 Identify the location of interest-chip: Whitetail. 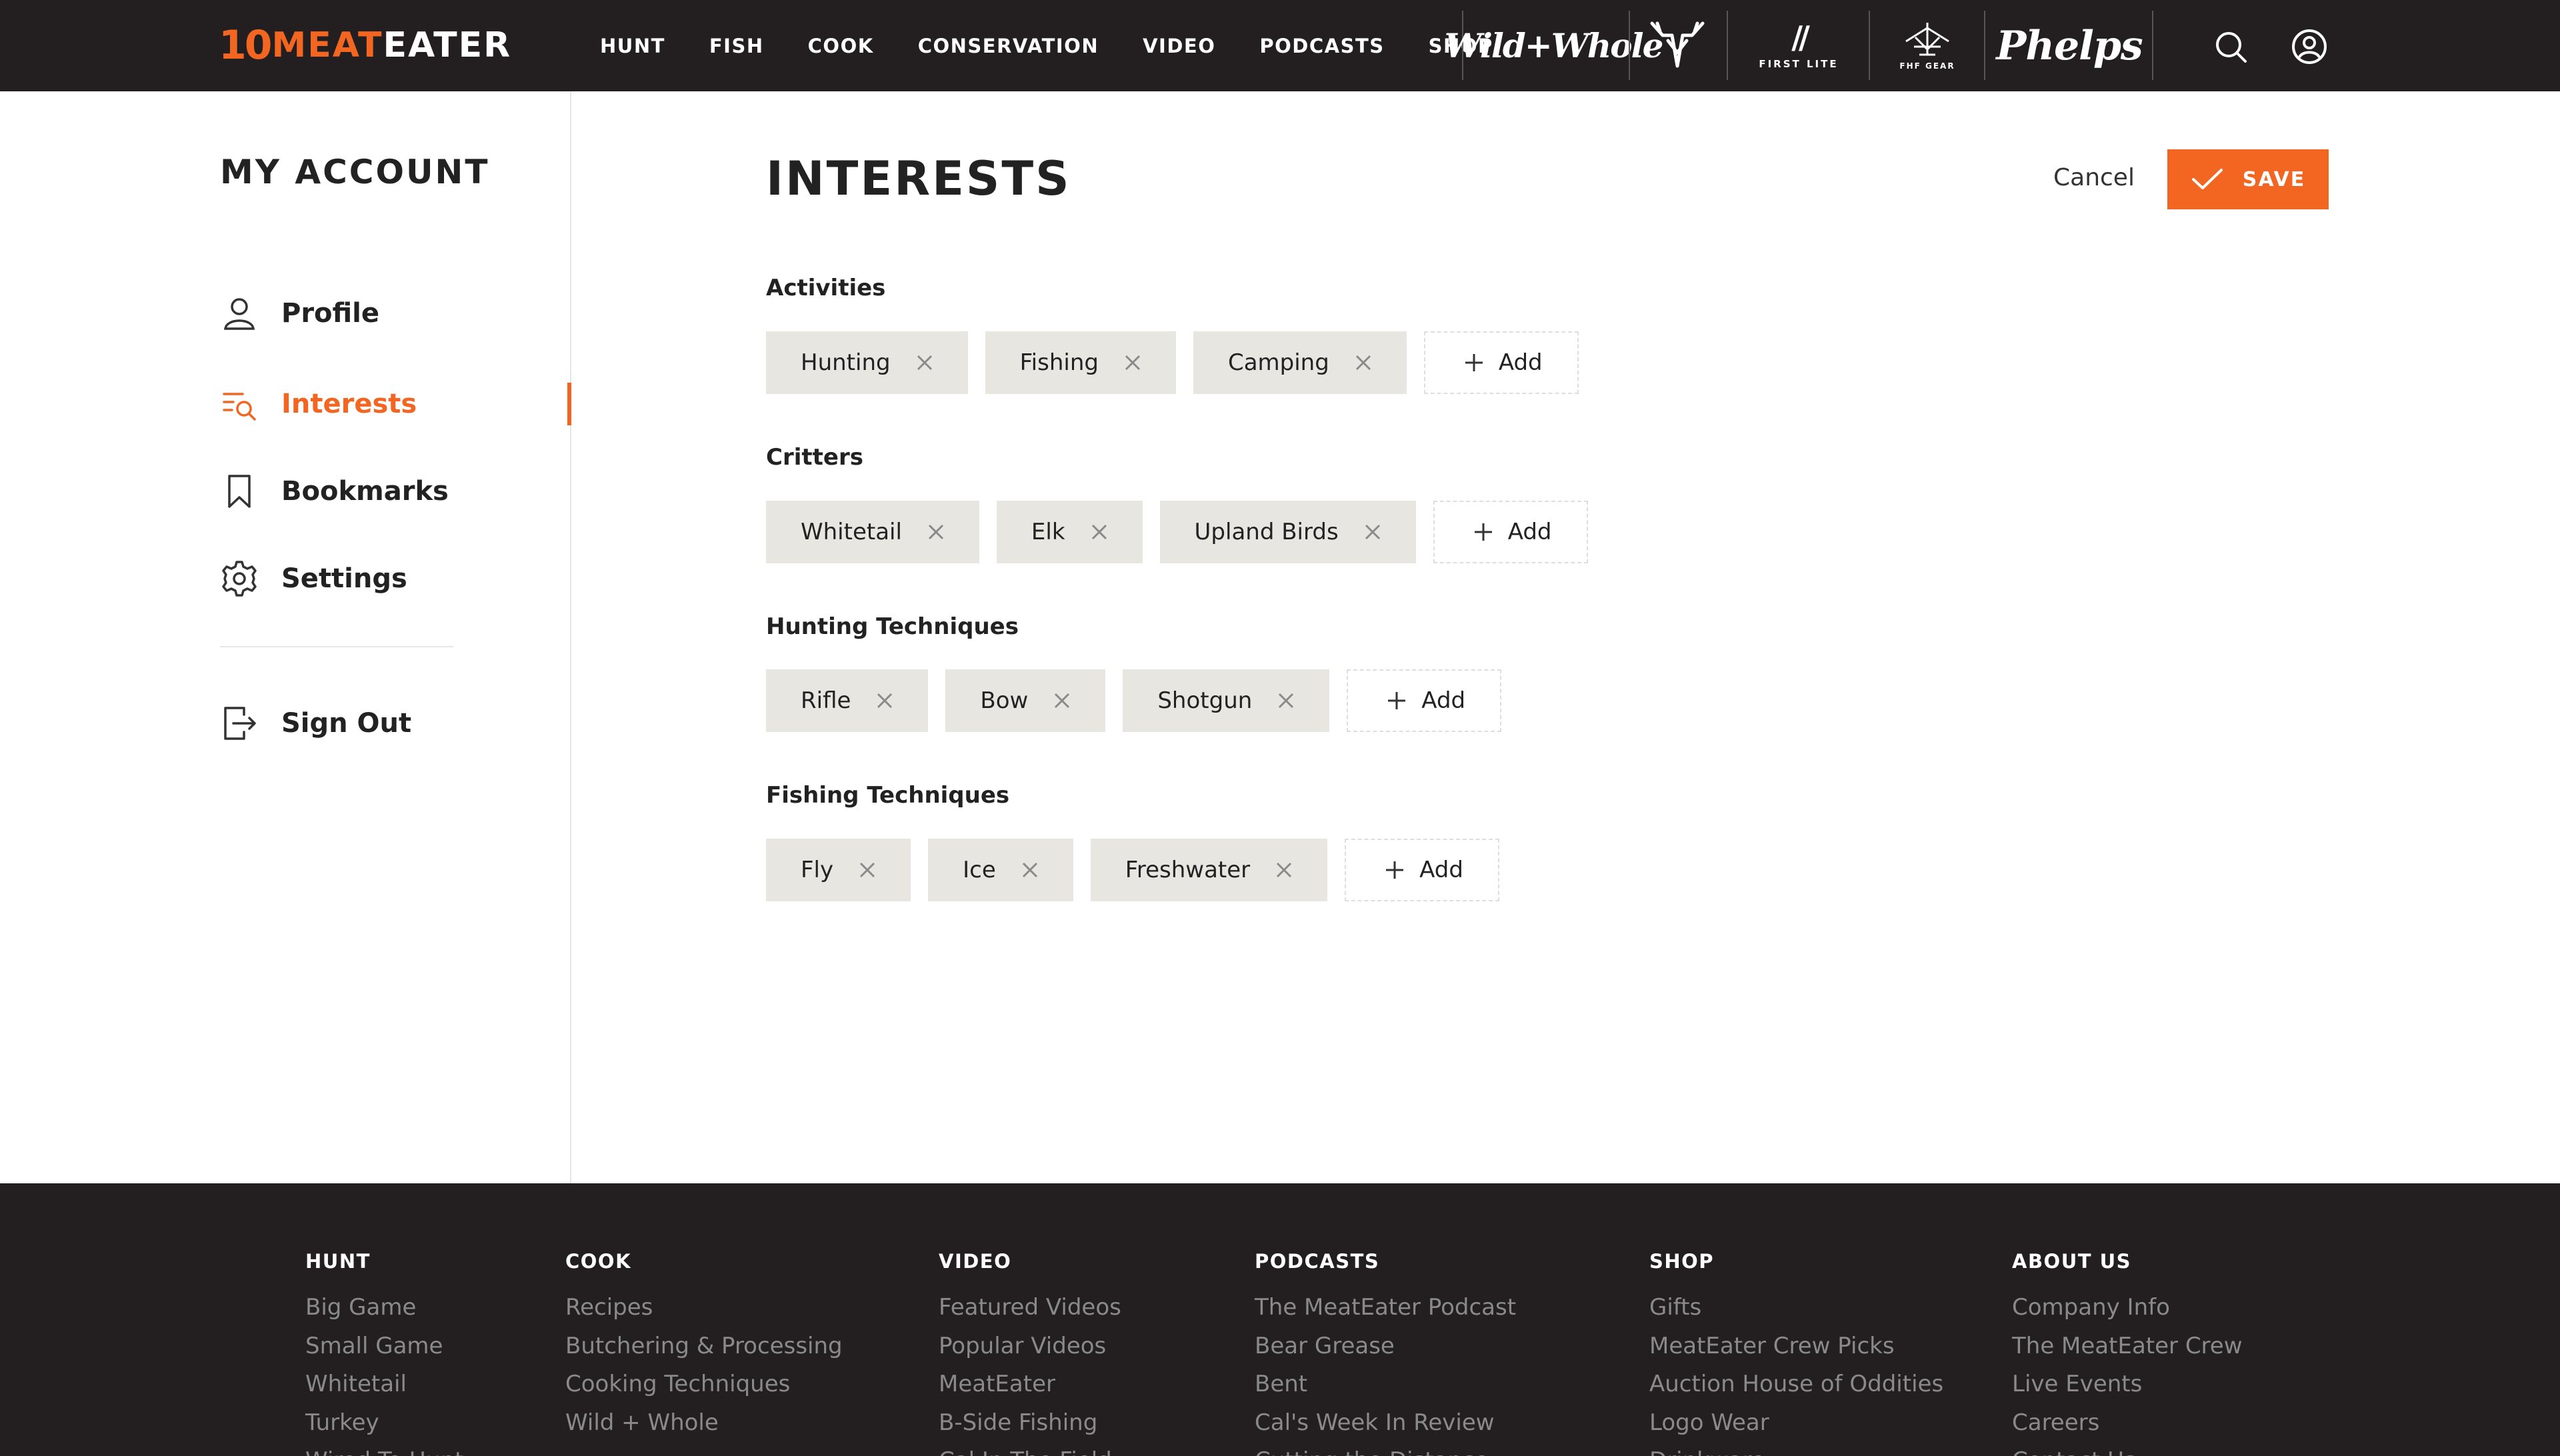
(872, 532).